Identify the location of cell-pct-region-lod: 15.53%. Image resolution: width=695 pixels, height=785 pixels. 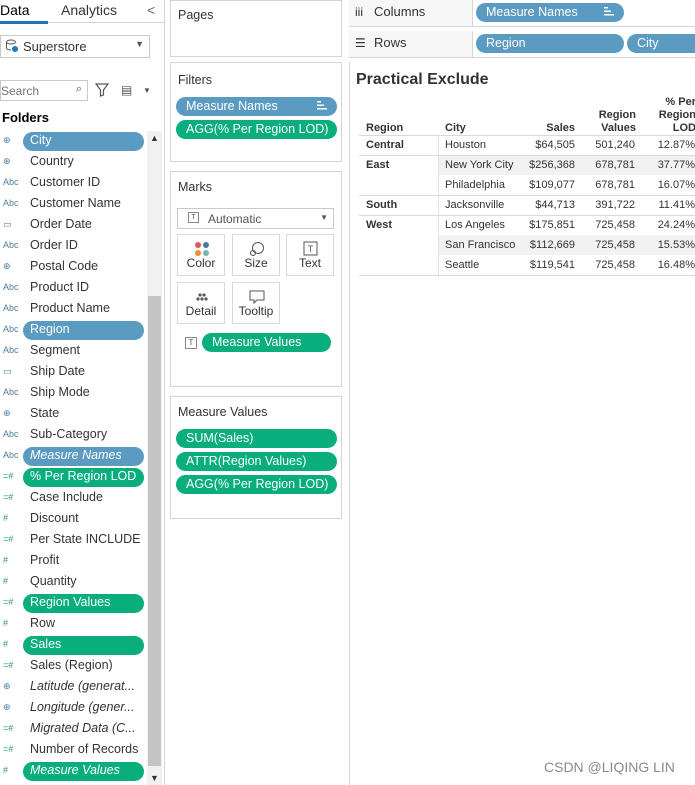
(667, 245).